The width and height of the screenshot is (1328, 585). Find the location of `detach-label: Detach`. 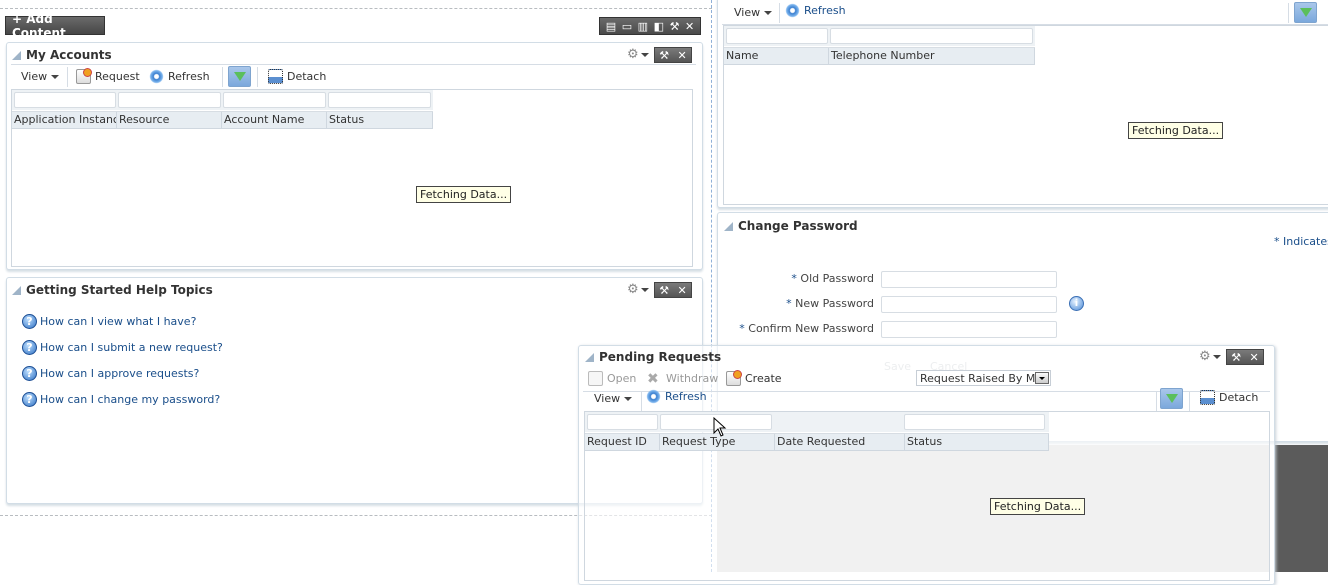

detach-label: Detach is located at coordinates (307, 76).